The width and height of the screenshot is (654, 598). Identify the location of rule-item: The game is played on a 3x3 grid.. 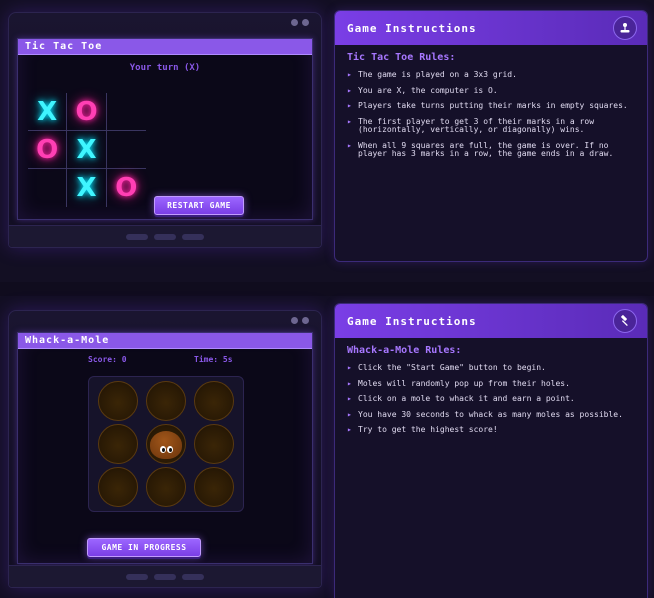
(491, 75).